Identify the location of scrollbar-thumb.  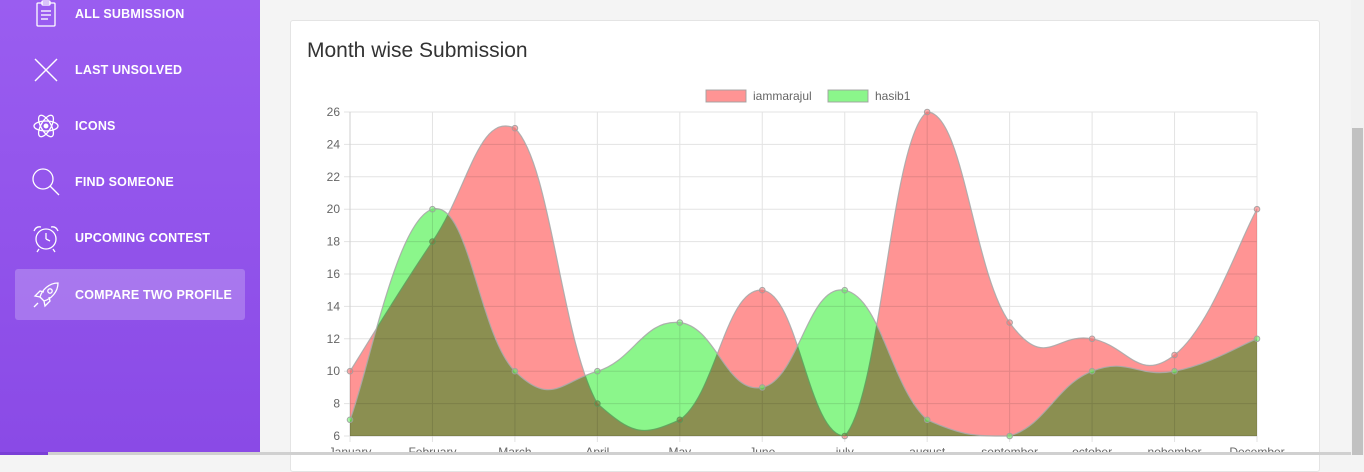
(1357, 291).